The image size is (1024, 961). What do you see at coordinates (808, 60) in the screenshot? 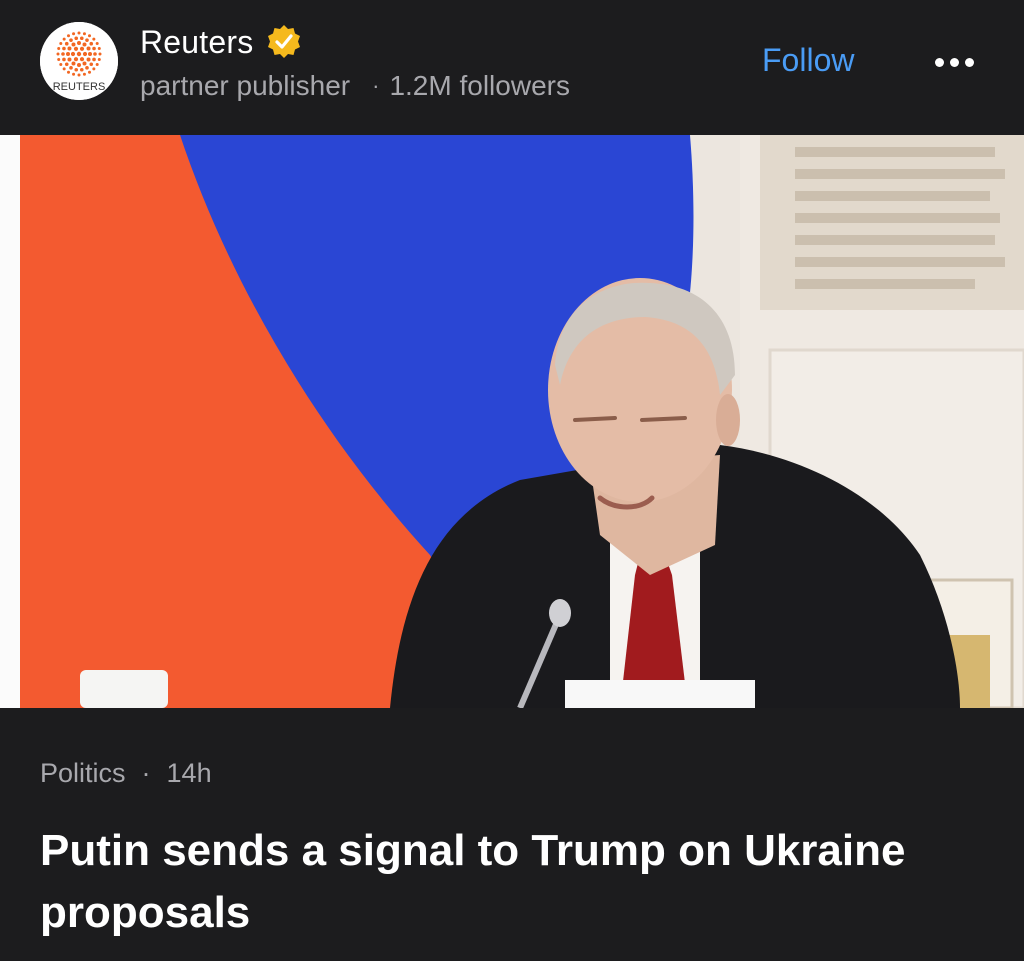
I see `follow-button: Follow` at bounding box center [808, 60].